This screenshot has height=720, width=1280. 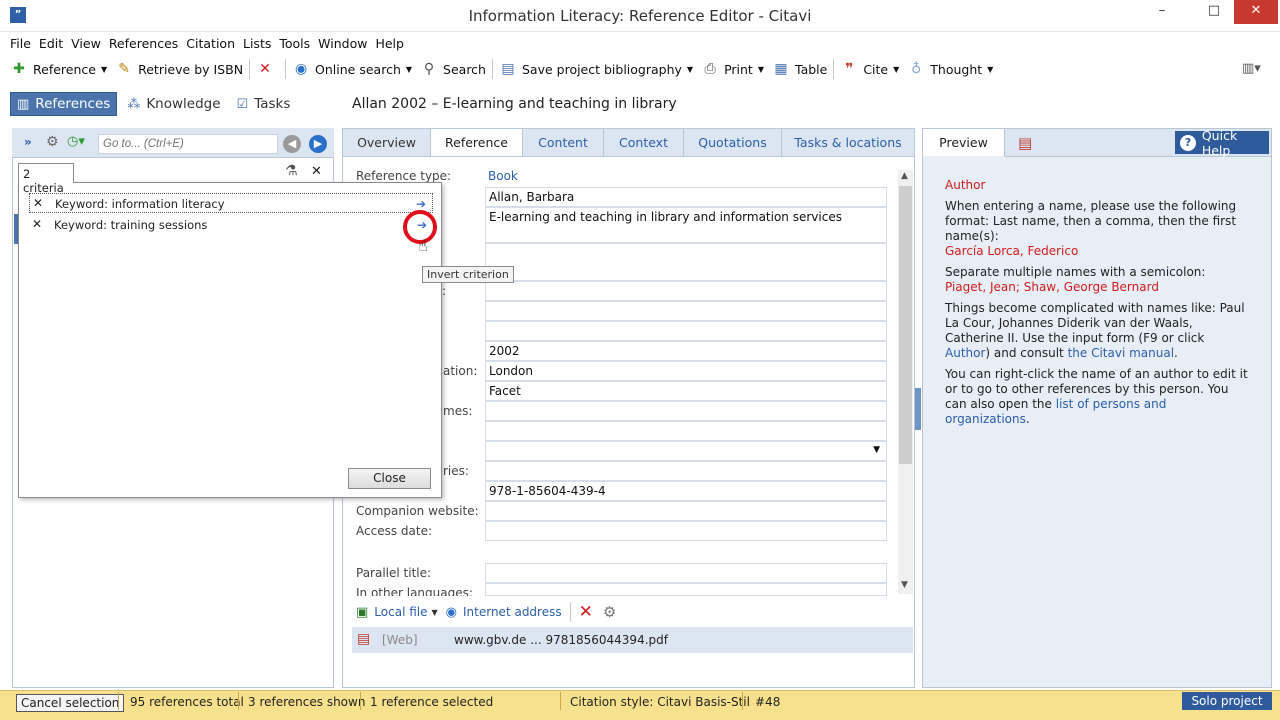 What do you see at coordinates (28, 142) in the screenshot?
I see `expand-icon: »` at bounding box center [28, 142].